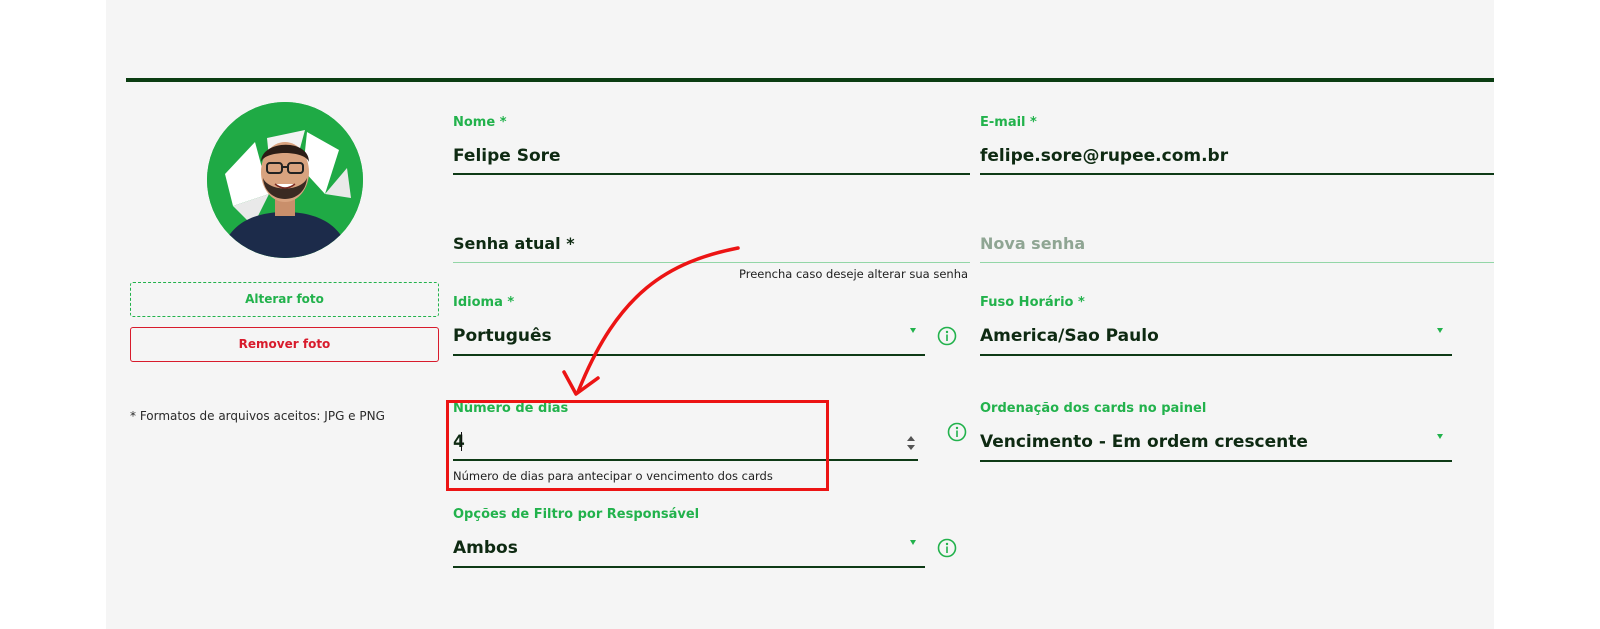 This screenshot has width=1600, height=629. What do you see at coordinates (1093, 408) in the screenshot?
I see `card-order-label: Ordenação dos cards no painel` at bounding box center [1093, 408].